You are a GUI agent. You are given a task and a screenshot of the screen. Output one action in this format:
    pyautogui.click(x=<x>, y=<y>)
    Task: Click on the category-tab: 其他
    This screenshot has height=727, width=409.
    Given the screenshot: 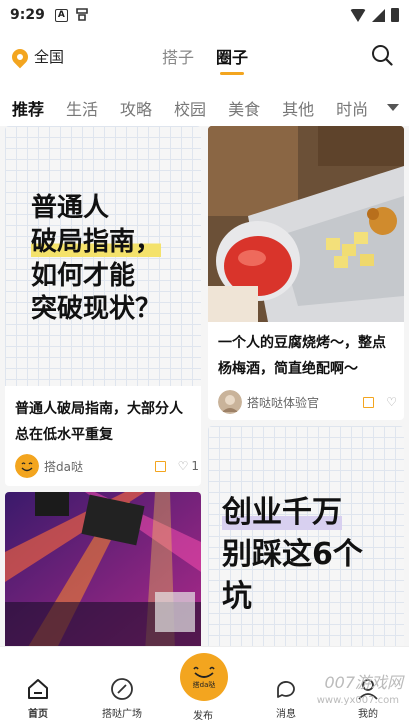 What is the action you would take?
    pyautogui.click(x=298, y=108)
    